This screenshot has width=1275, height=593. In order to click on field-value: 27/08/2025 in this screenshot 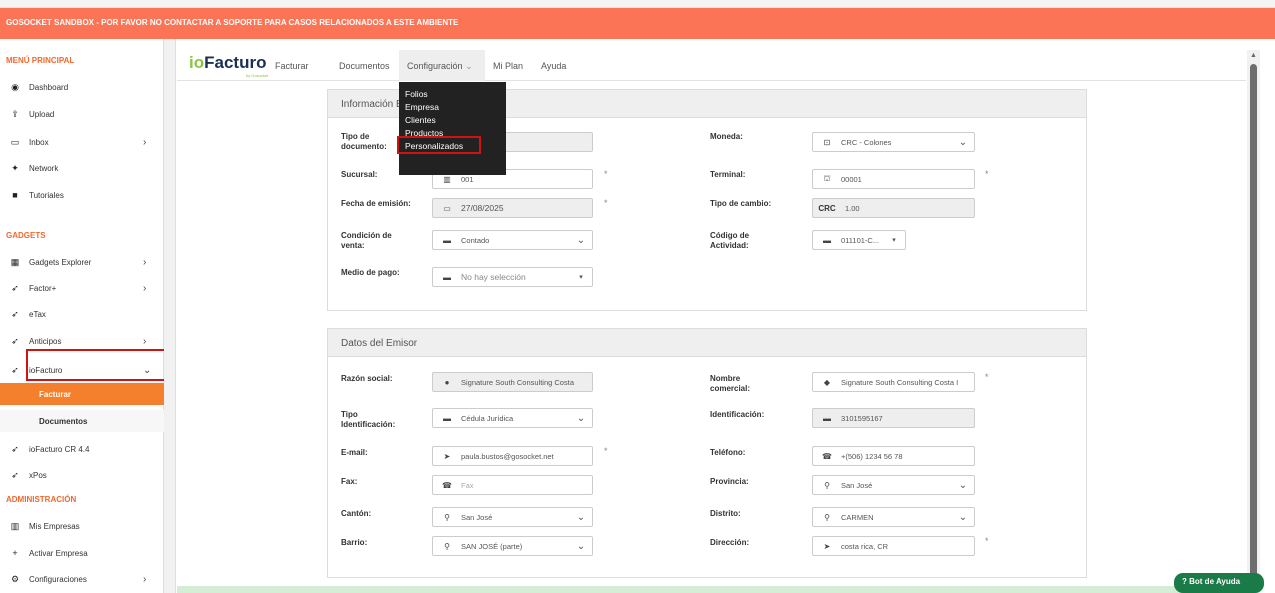, I will do `click(482, 208)`.